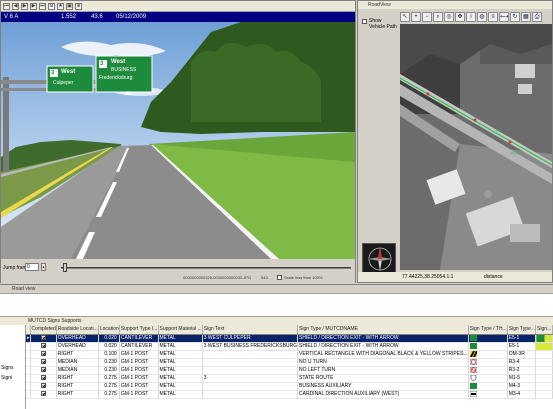 The width and height of the screenshot is (553, 409). What do you see at coordinates (43, 330) in the screenshot?
I see `col-completed: Completed` at bounding box center [43, 330].